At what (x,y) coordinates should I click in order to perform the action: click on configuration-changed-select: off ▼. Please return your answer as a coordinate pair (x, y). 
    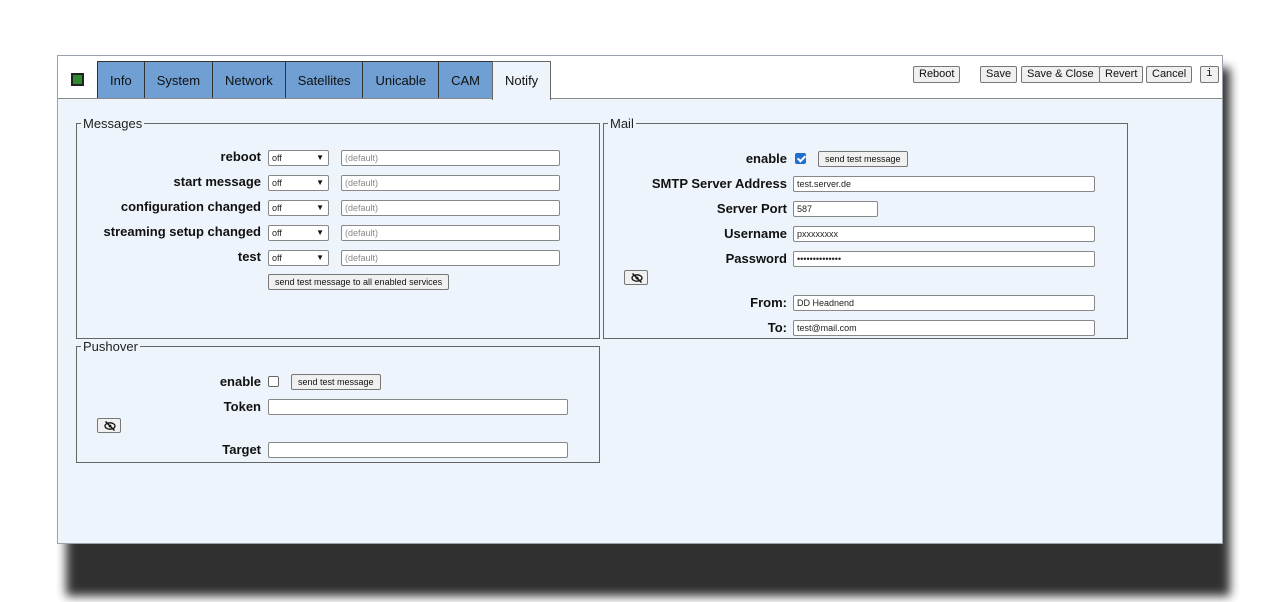
    Looking at the image, I should click on (298, 208).